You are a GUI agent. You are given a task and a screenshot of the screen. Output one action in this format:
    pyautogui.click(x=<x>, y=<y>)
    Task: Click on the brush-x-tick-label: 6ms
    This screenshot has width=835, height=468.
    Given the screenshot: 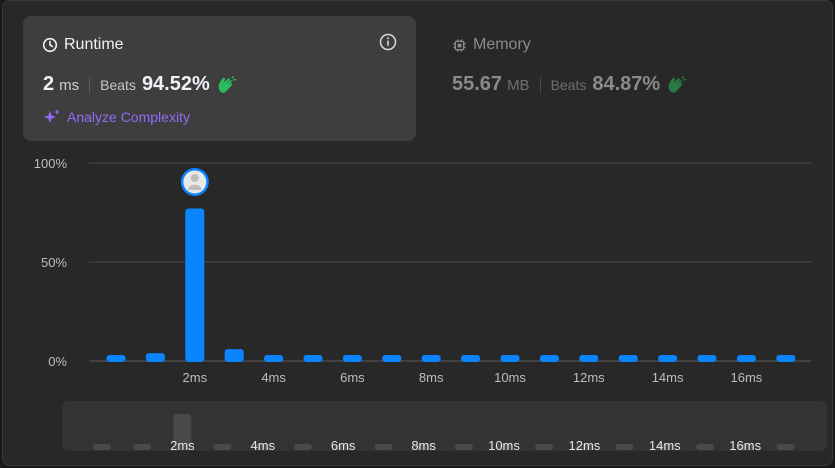 What is the action you would take?
    pyautogui.click(x=343, y=445)
    